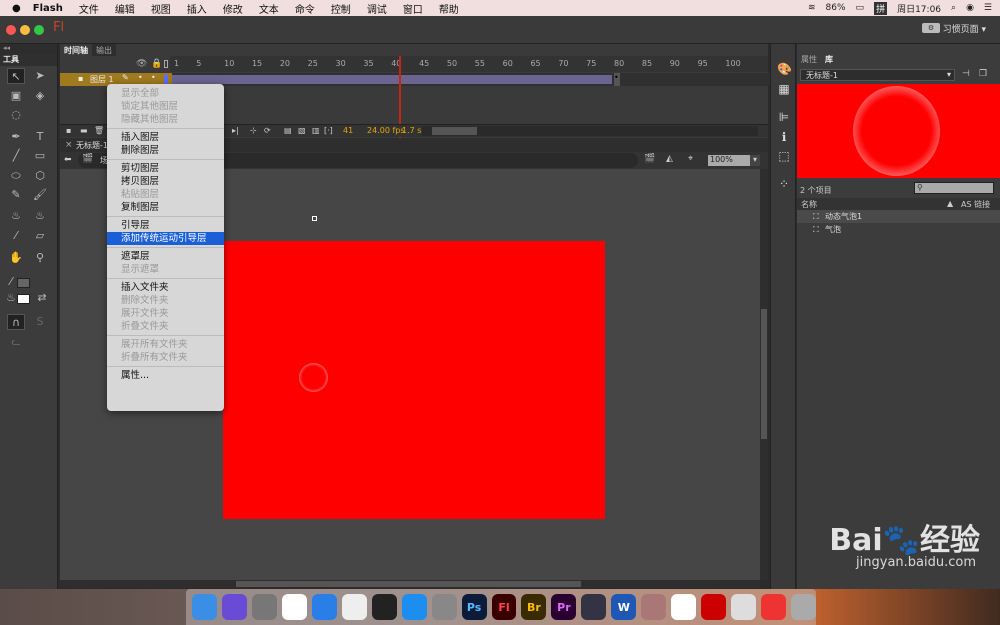  What do you see at coordinates (166, 64) in the screenshot?
I see `outline-icon` at bounding box center [166, 64].